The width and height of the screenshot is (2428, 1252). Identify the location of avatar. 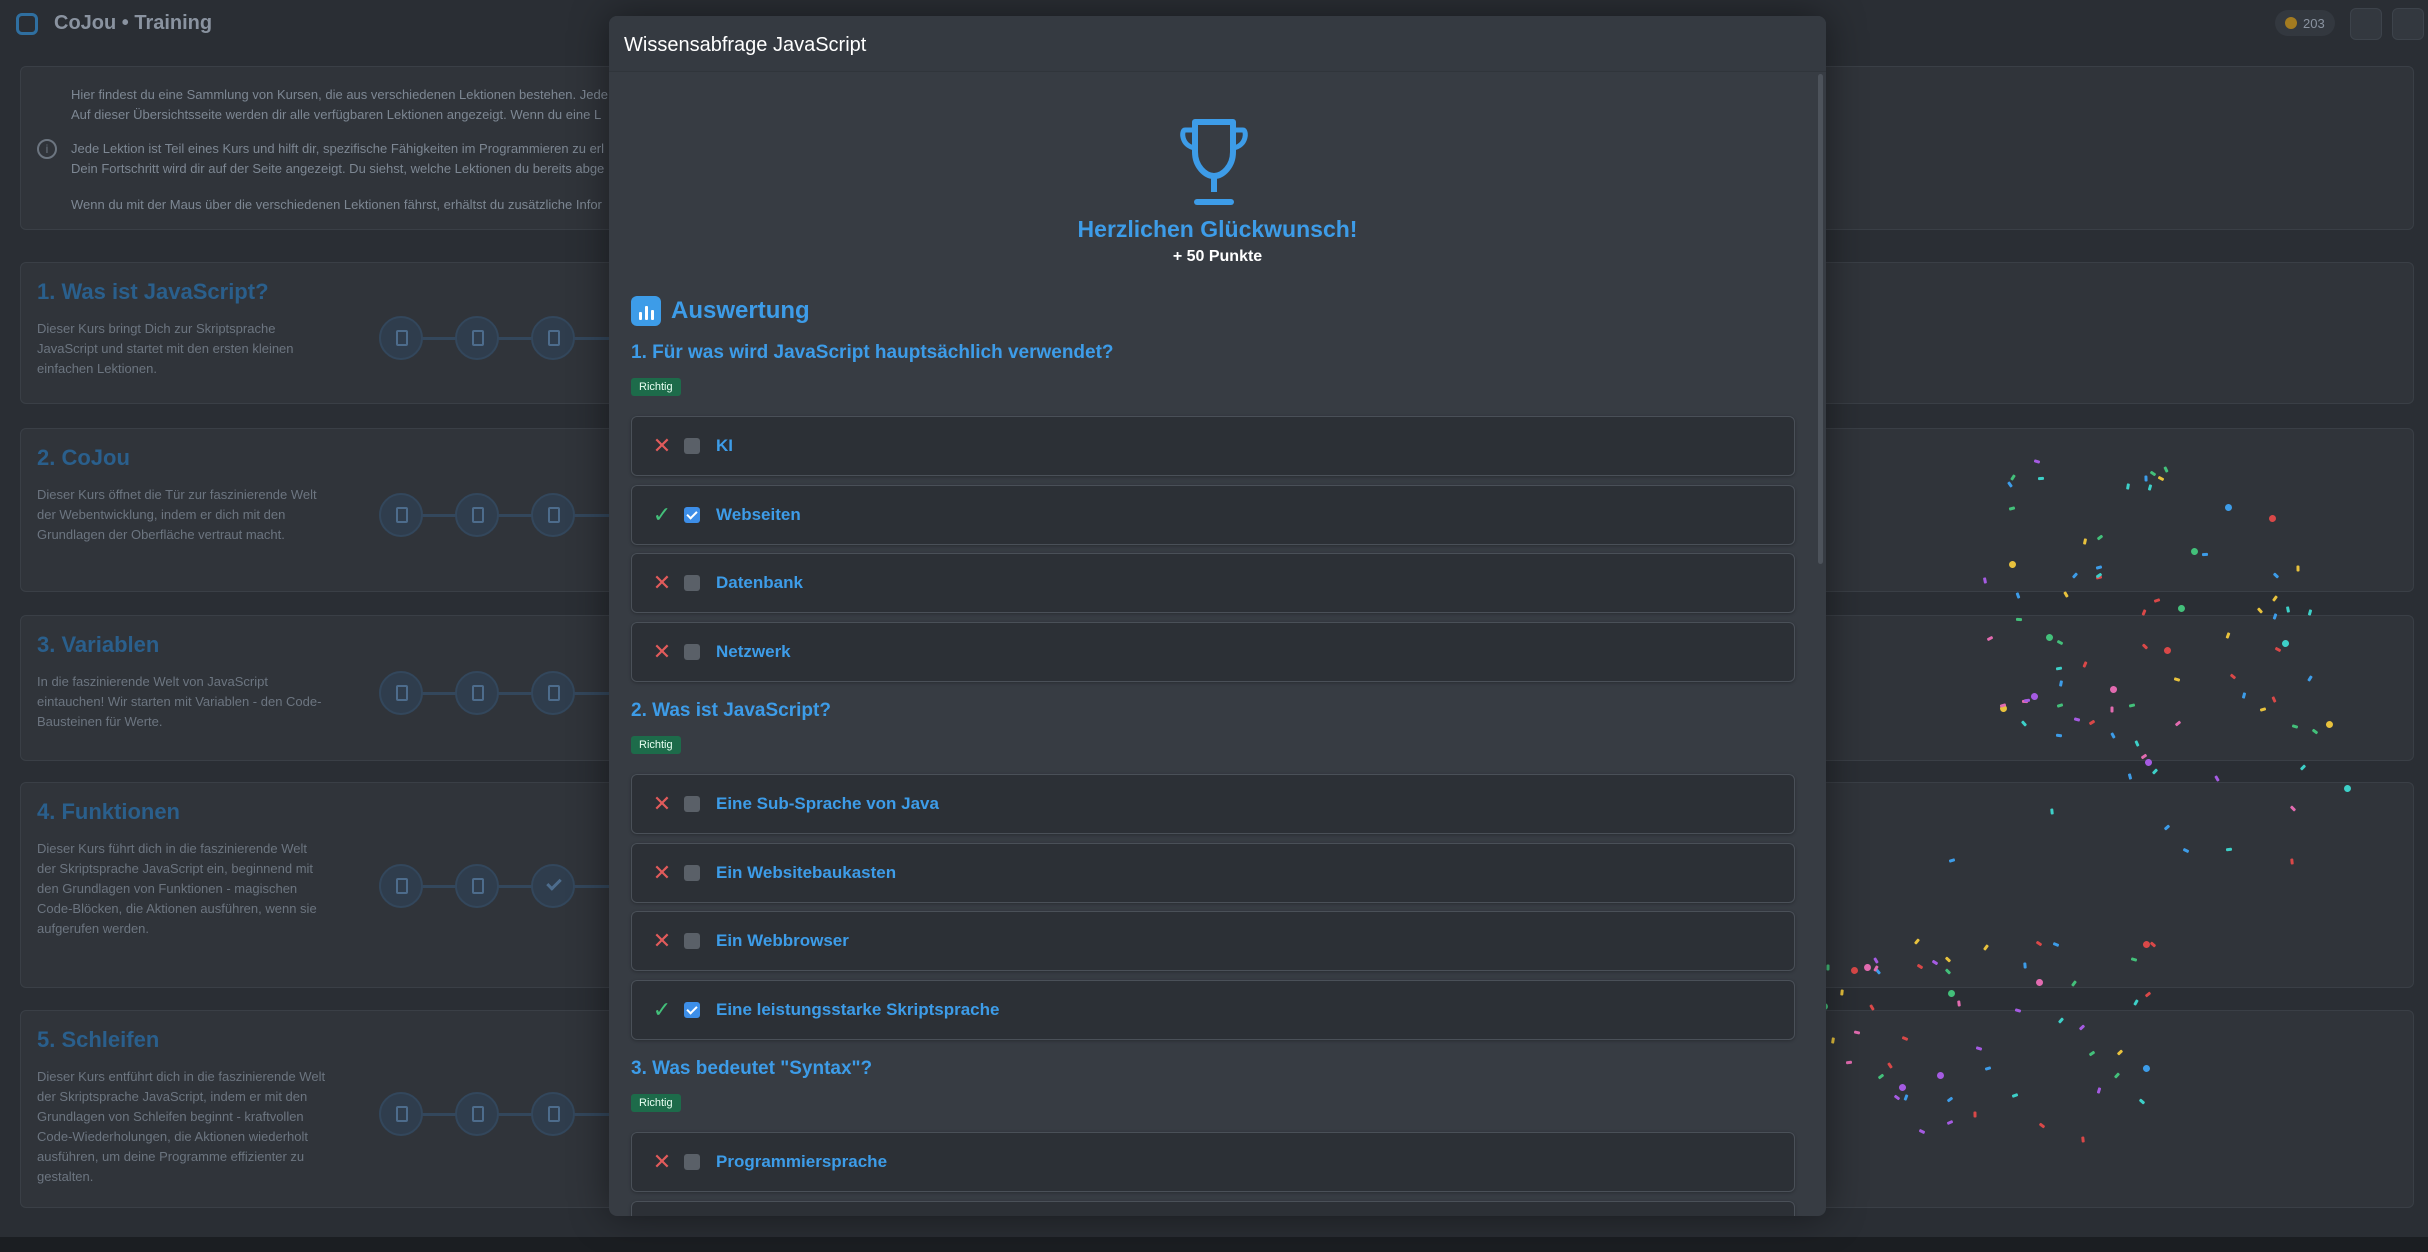
(2408, 24).